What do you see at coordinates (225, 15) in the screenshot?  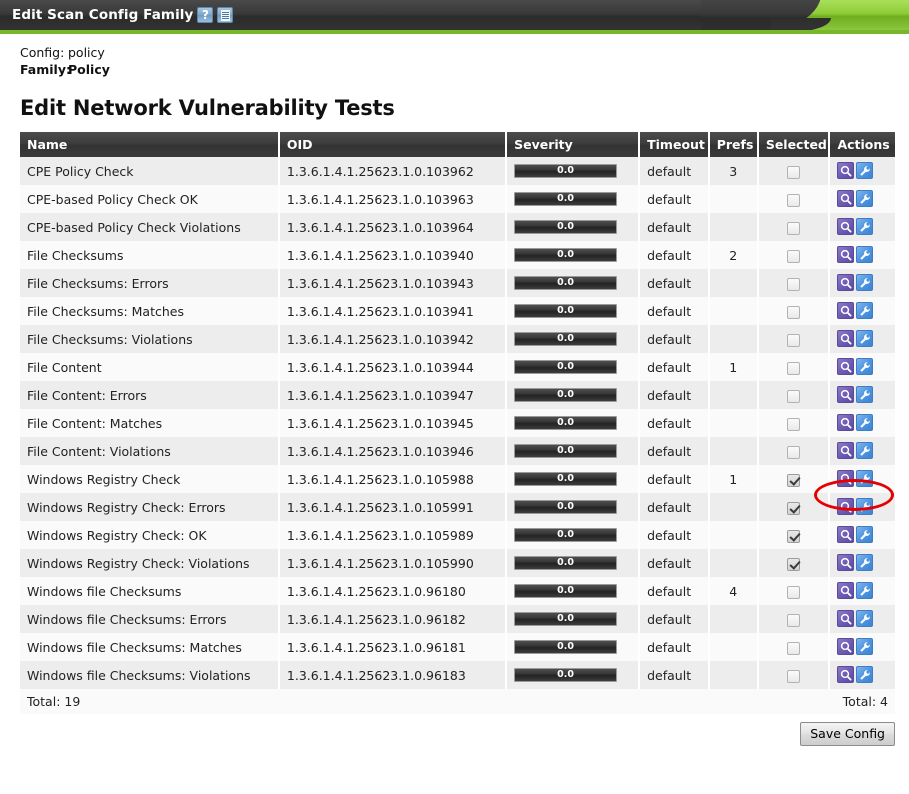 I see `list-view-icon` at bounding box center [225, 15].